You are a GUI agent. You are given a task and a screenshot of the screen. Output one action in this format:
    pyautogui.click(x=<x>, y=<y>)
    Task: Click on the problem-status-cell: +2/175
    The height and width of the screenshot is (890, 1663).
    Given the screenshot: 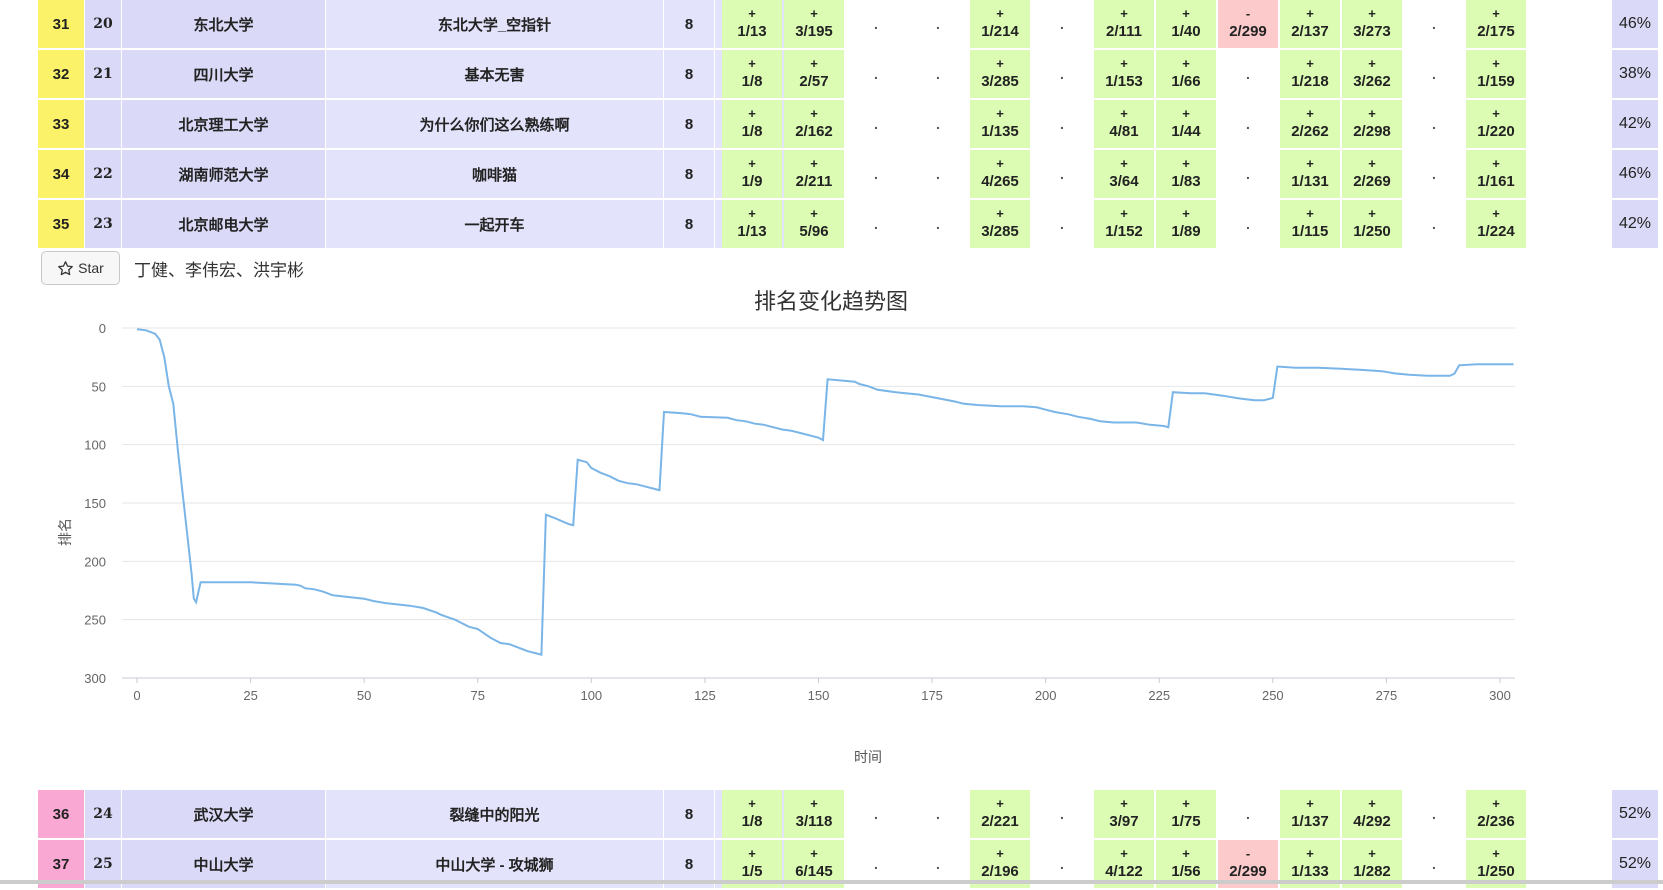 What is the action you would take?
    pyautogui.click(x=1496, y=24)
    